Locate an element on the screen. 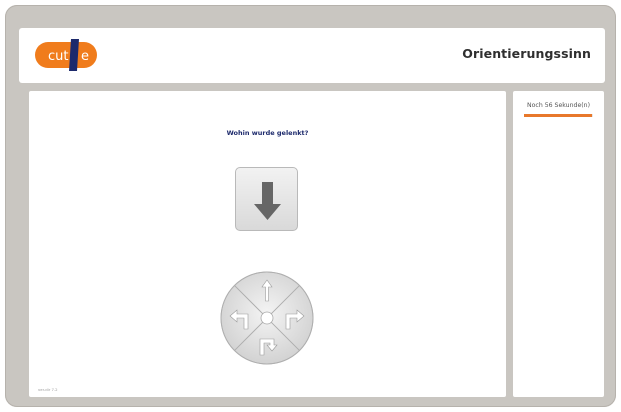  cut-e-logo: cut e is located at coordinates (66, 55).